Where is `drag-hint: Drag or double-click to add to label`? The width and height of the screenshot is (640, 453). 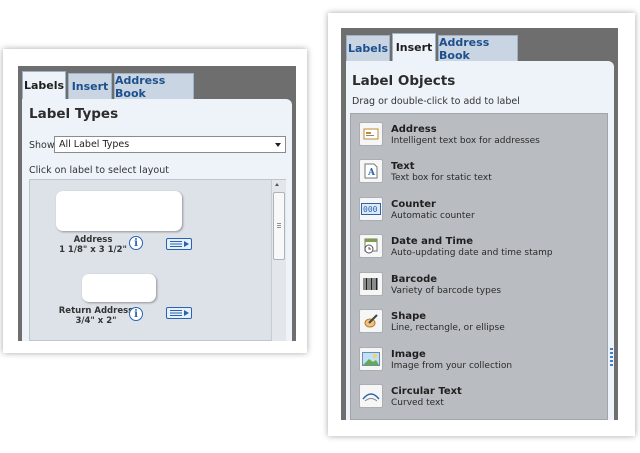 drag-hint: Drag or double-click to add to label is located at coordinates (436, 101).